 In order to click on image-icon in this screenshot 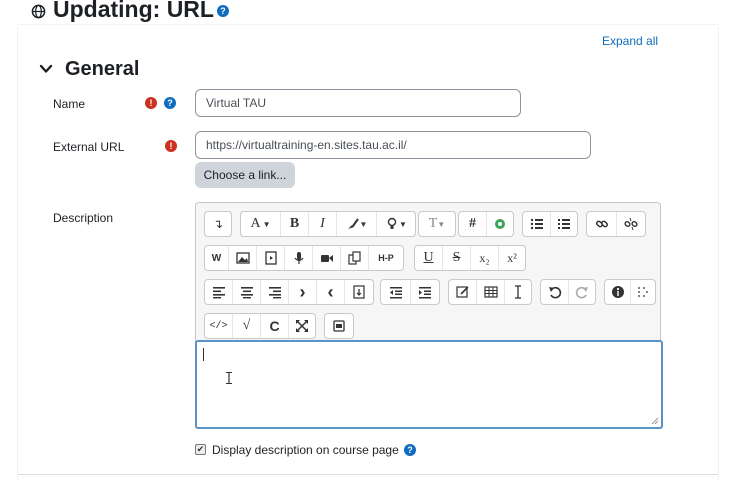, I will do `click(243, 258)`.